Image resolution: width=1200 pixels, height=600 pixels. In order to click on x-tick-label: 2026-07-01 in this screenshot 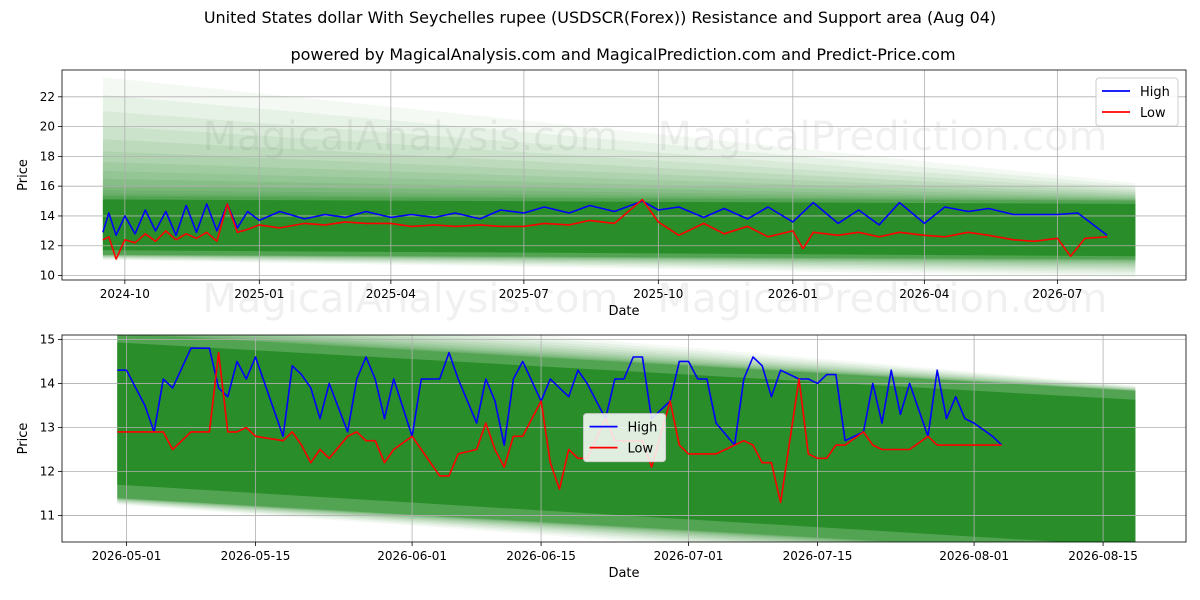, I will do `click(689, 556)`.